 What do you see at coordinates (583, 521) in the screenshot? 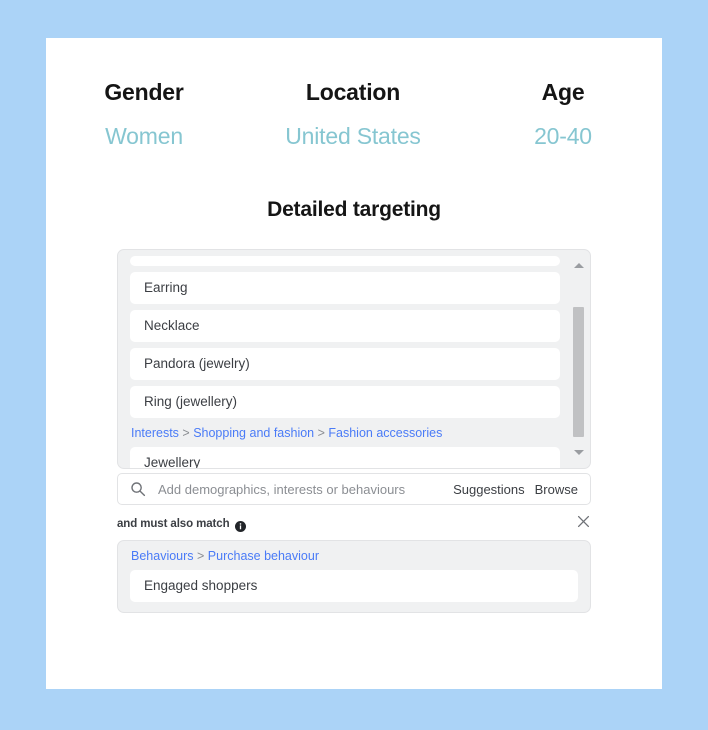
I see `close-icon` at bounding box center [583, 521].